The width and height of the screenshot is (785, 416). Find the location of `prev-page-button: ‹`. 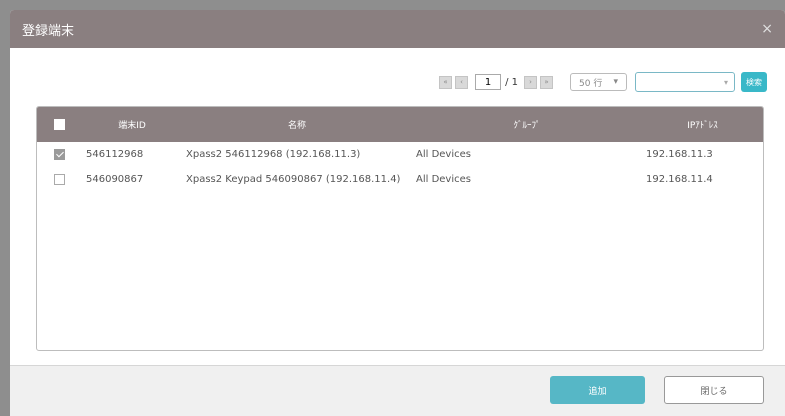

prev-page-button: ‹ is located at coordinates (462, 82).